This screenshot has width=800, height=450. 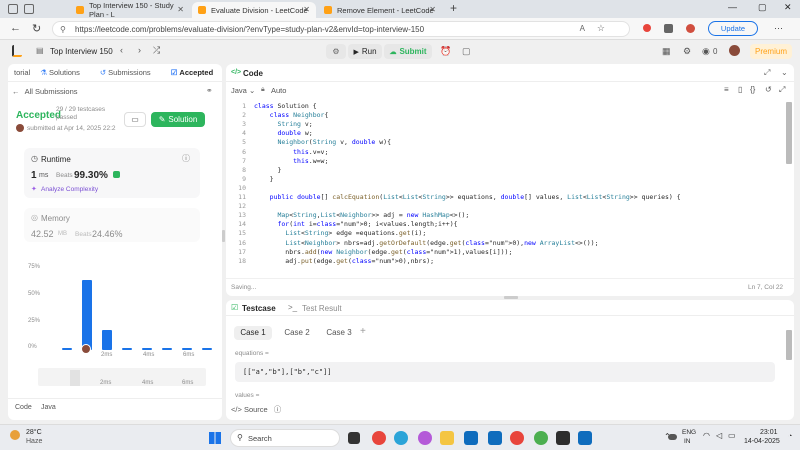 I want to click on refresh-icon: ↻, so click(x=36, y=28).